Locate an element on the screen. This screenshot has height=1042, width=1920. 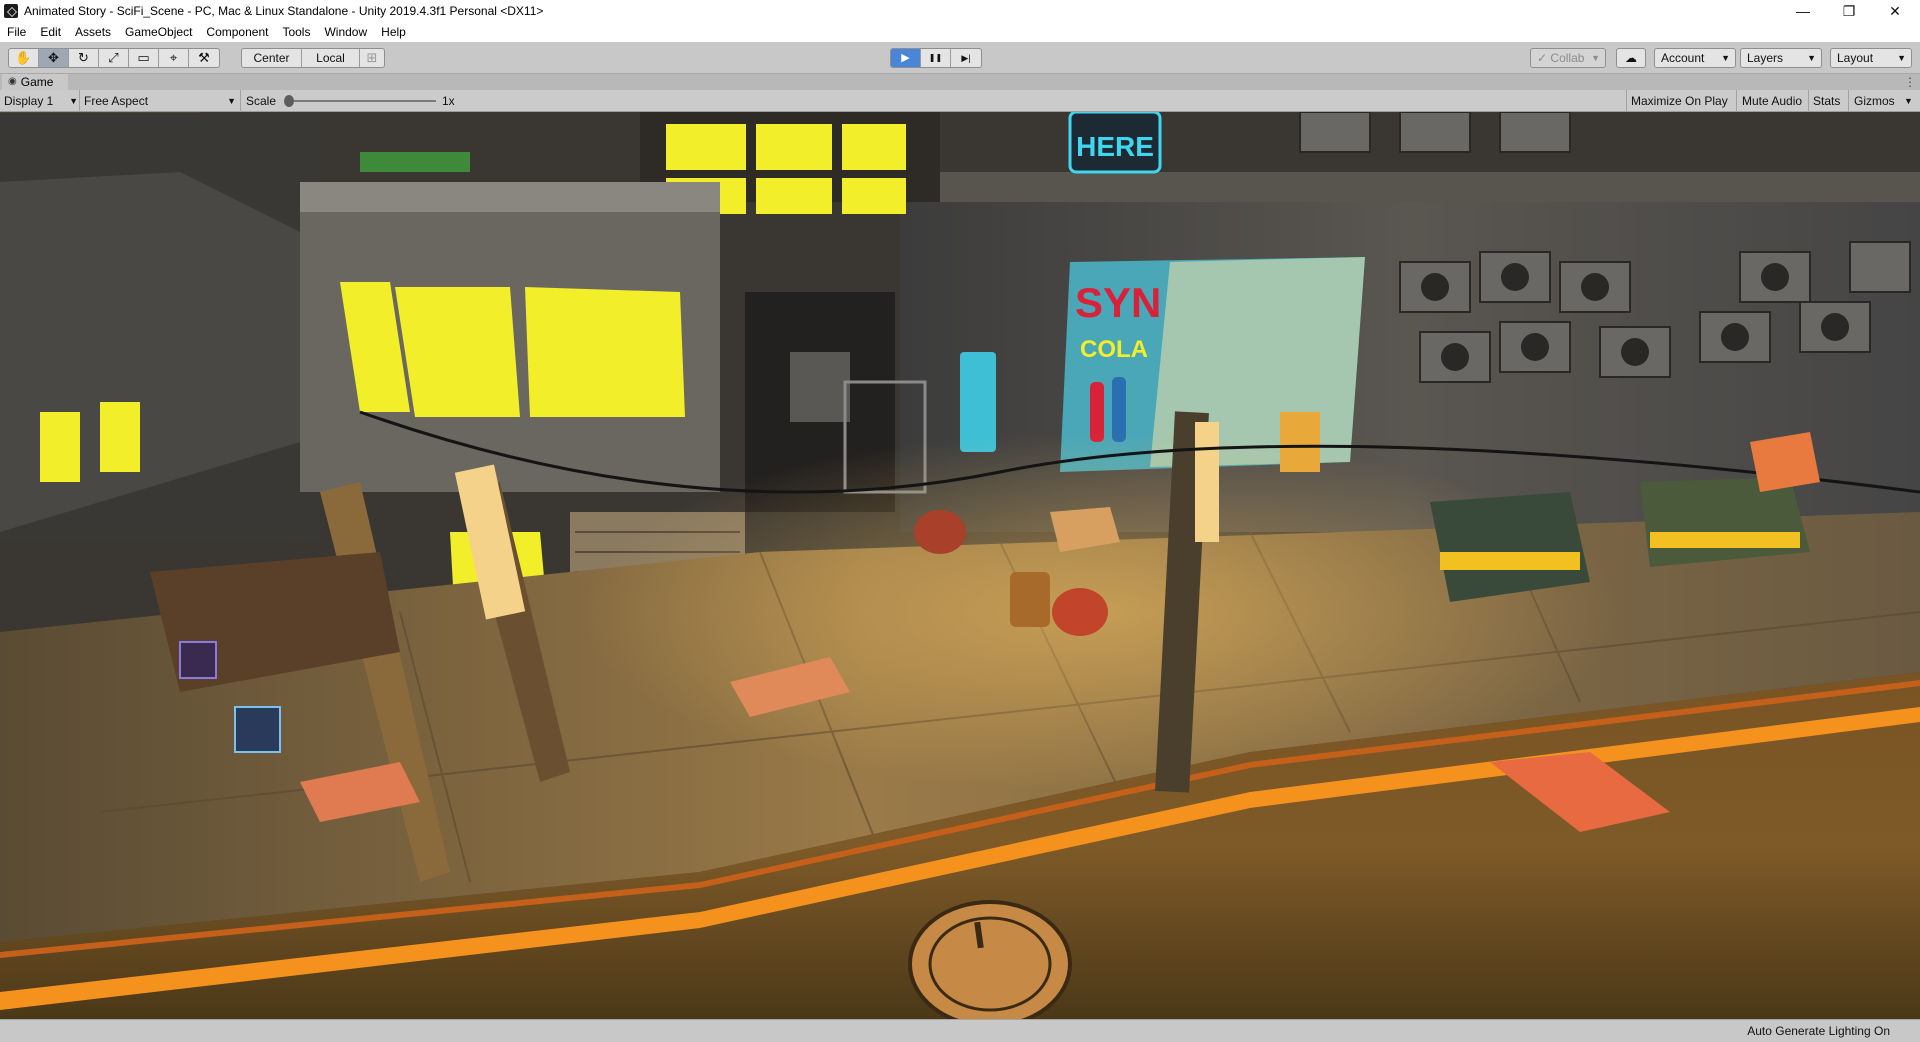
tab-game: ◉ Game is located at coordinates (35, 82).